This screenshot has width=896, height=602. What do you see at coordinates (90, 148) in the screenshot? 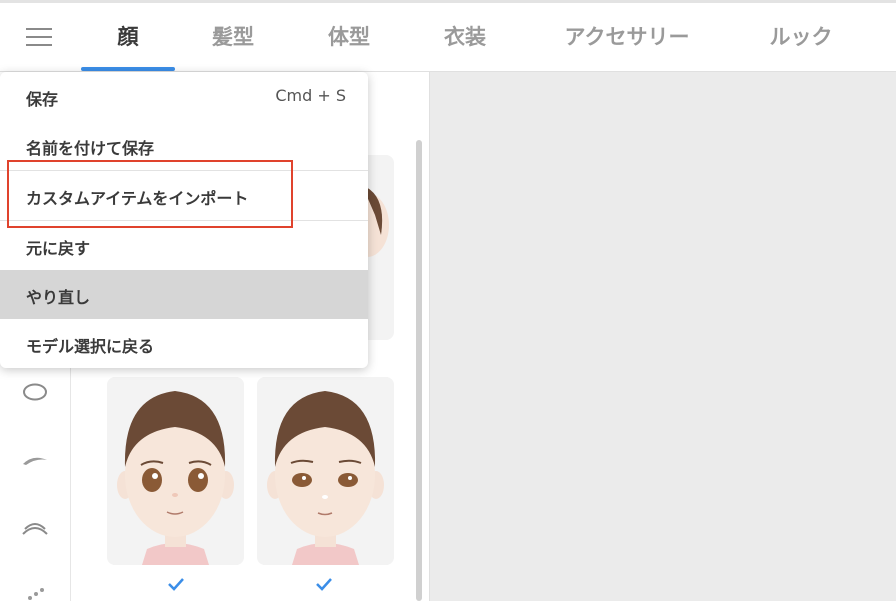
I see `menu-item-label: 名前を付けて保存` at bounding box center [90, 148].